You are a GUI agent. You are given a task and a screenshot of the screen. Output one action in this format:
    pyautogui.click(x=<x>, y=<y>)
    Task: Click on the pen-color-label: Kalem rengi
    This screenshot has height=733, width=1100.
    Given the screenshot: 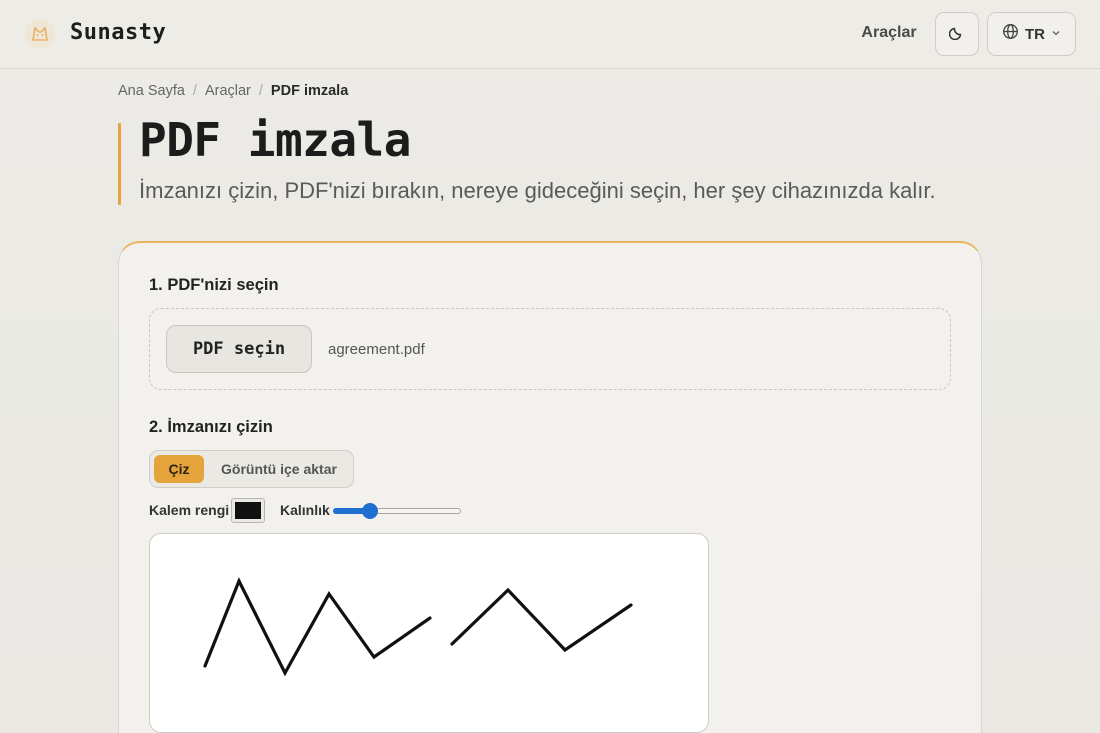 What is the action you would take?
    pyautogui.click(x=189, y=510)
    